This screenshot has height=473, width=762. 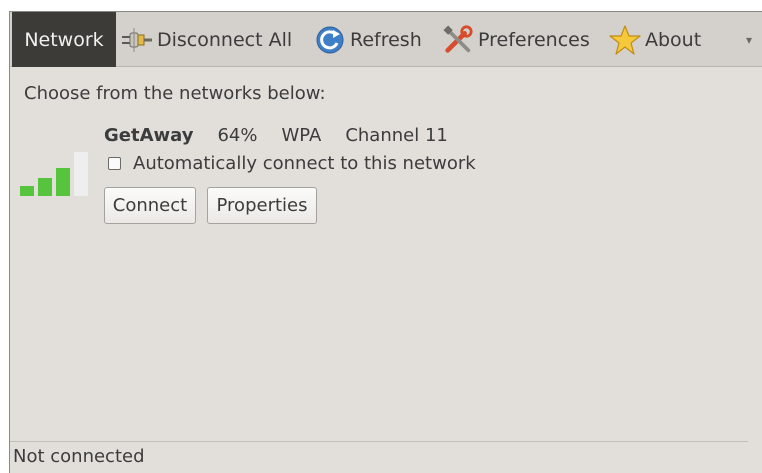 I want to click on preferences-button: Preferences, so click(x=516, y=39).